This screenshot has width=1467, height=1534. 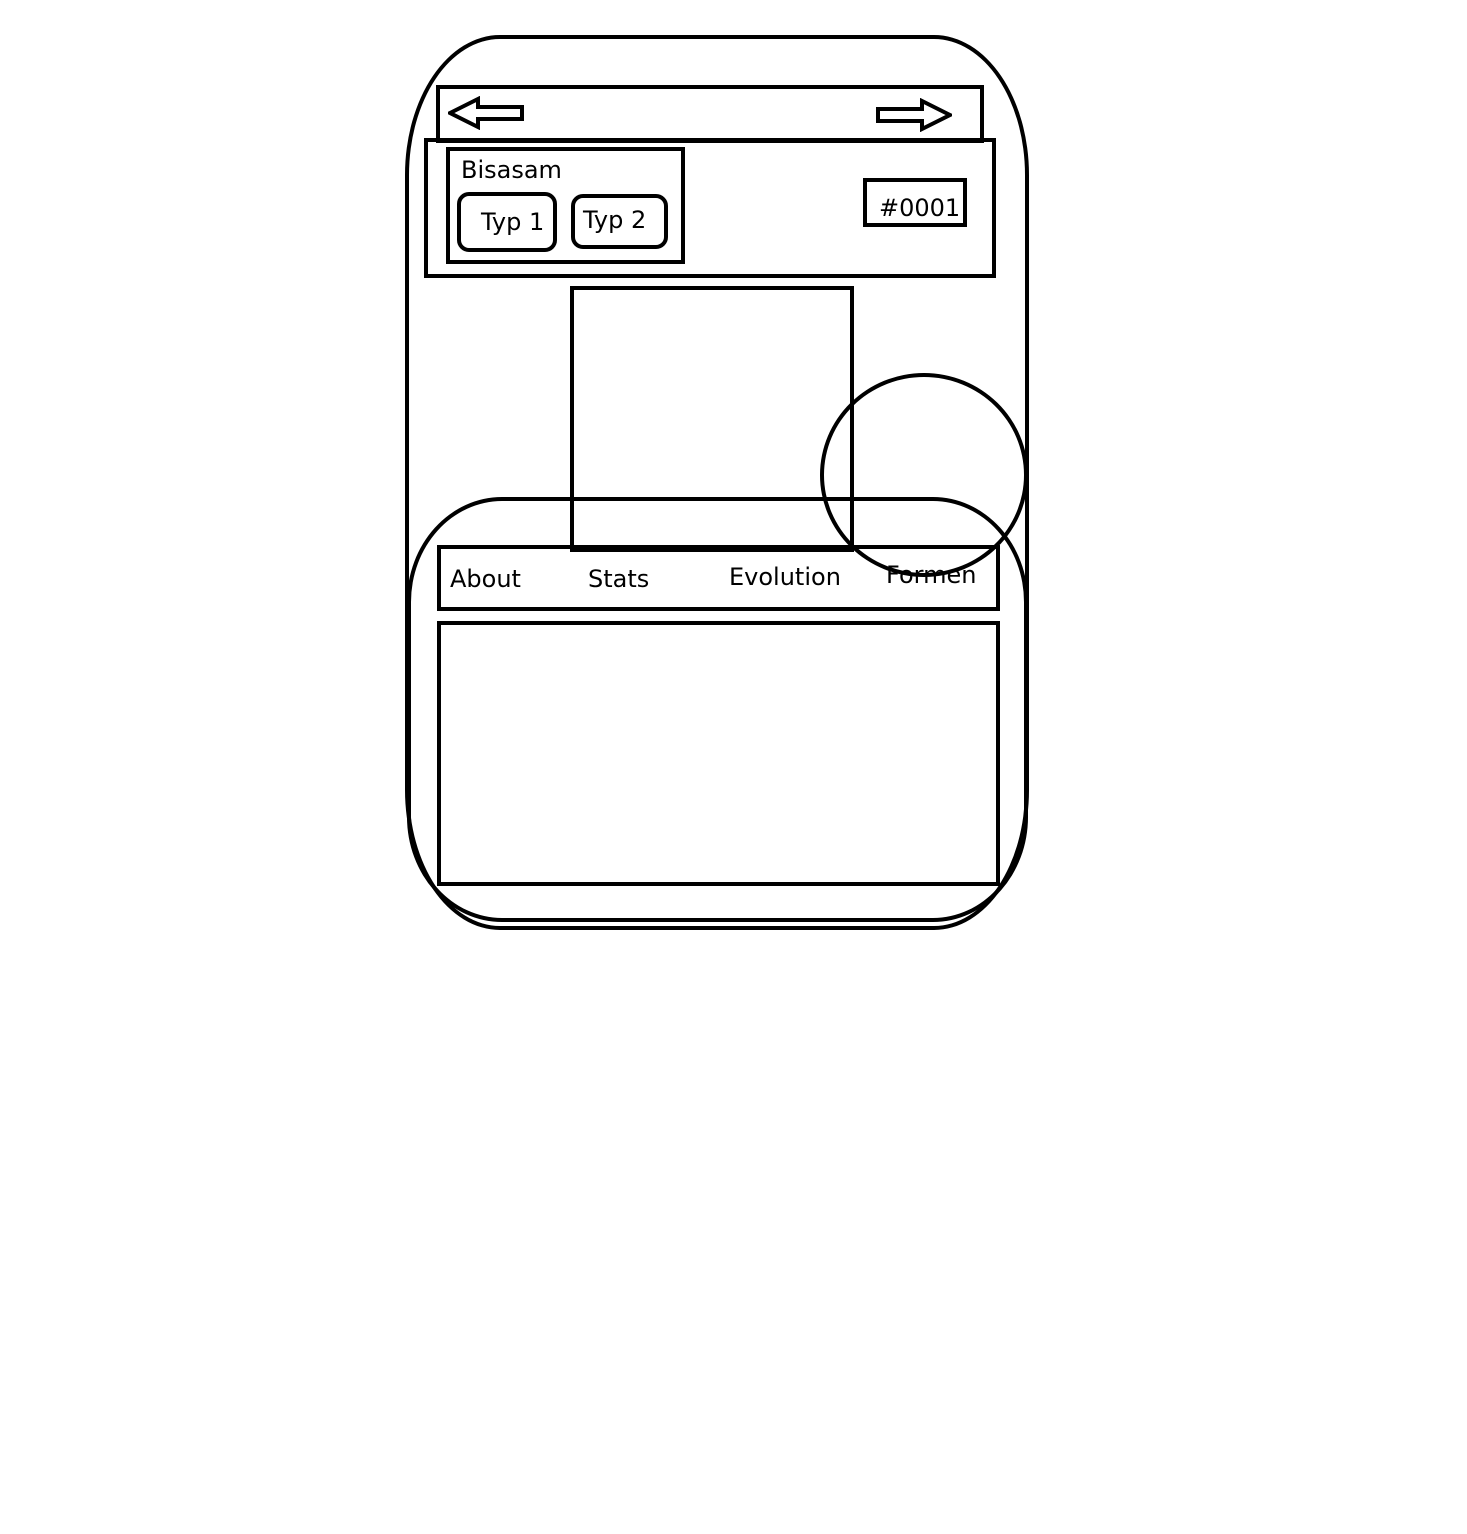 I want to click on arrow-left-icon, so click(x=486, y=113).